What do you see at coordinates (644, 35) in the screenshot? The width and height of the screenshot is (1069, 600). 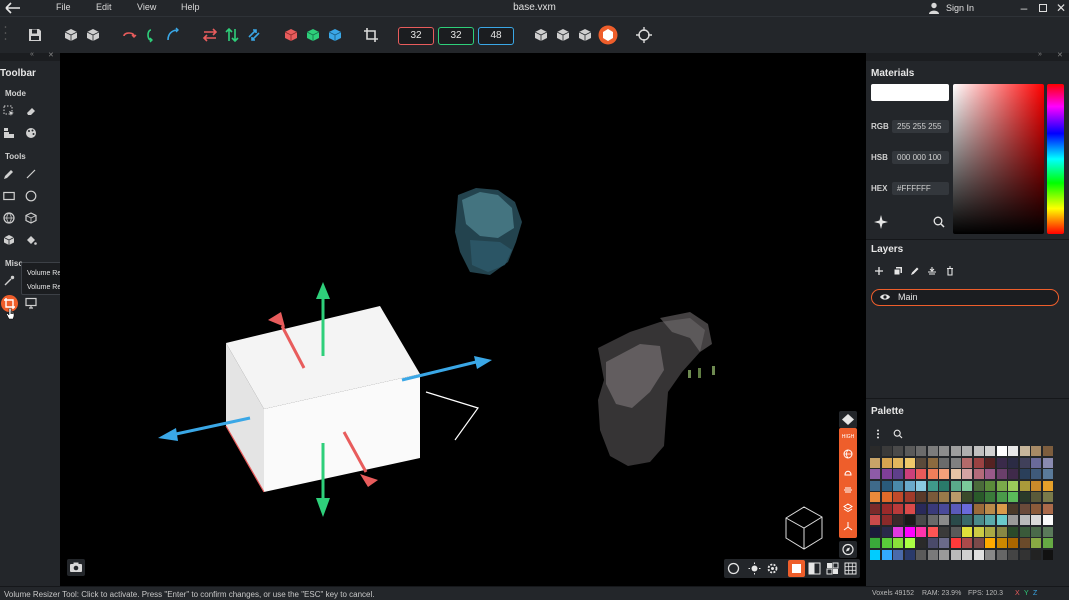 I see `crosshair-icon` at bounding box center [644, 35].